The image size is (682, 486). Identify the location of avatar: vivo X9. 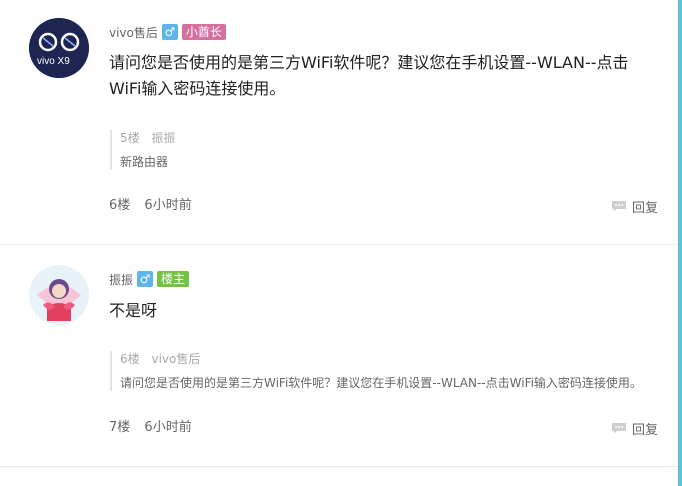
(59, 48).